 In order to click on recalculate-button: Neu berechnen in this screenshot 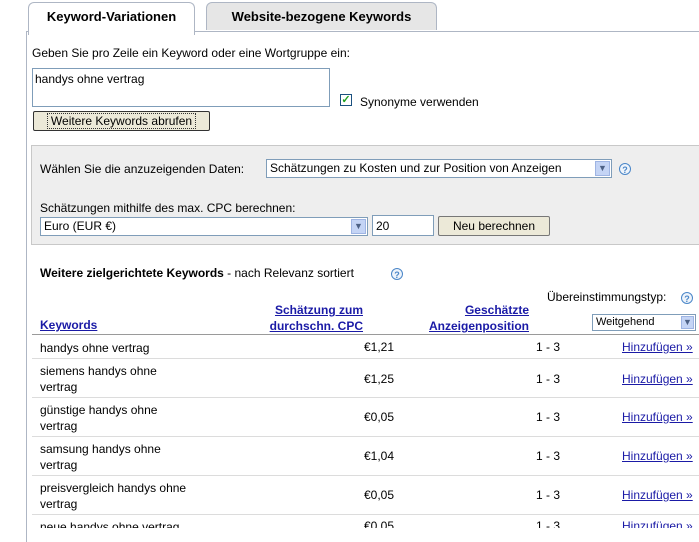, I will do `click(494, 226)`.